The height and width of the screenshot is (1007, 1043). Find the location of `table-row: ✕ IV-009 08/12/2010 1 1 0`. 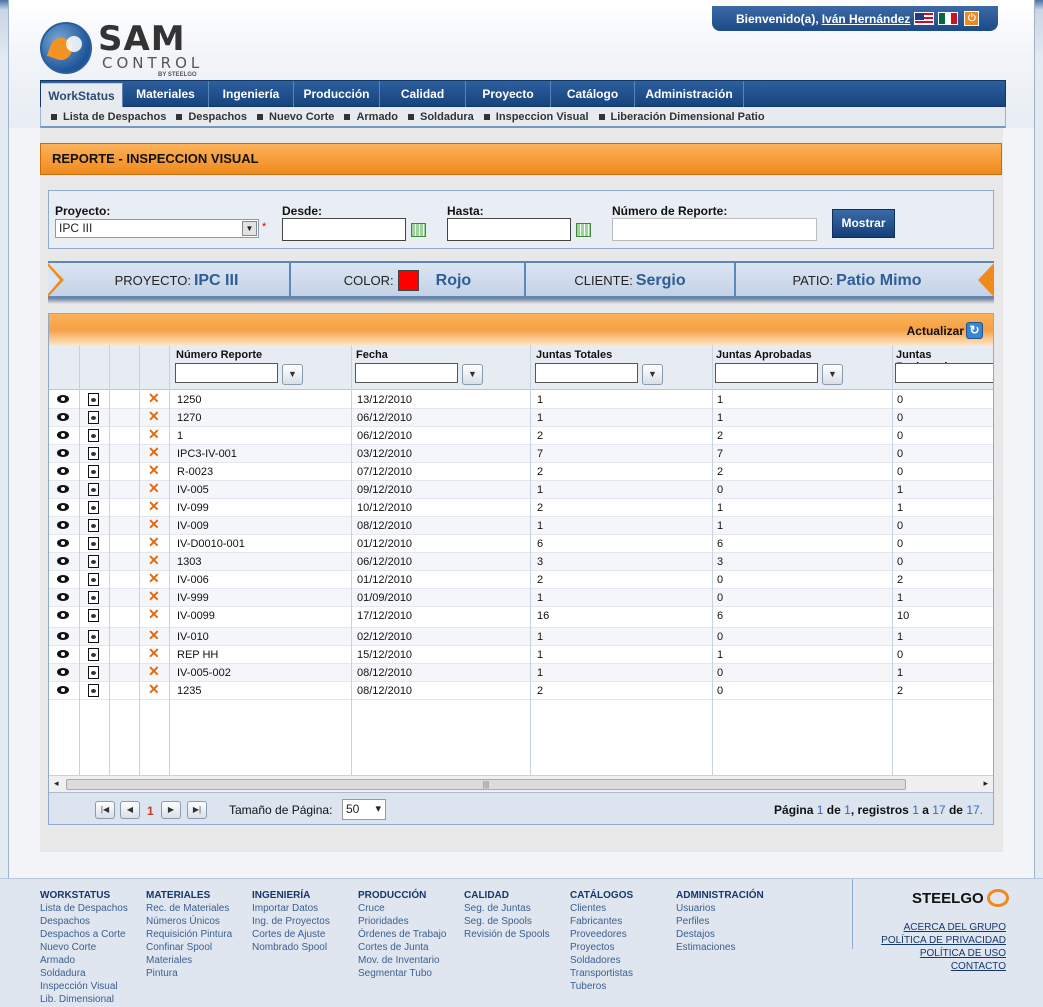

table-row: ✕ IV-009 08/12/2010 1 1 0 is located at coordinates (521, 526).